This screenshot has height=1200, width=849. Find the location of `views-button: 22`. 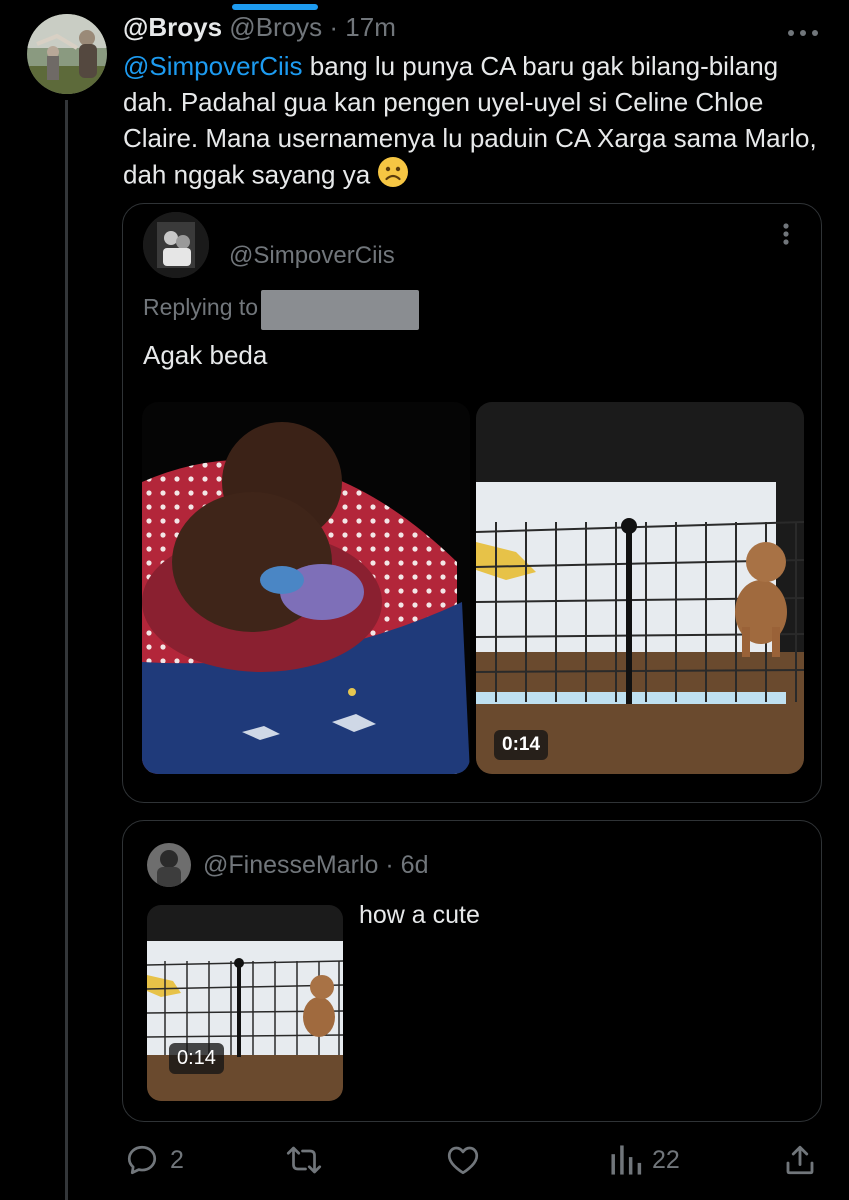

views-button: 22 is located at coordinates (645, 1160).